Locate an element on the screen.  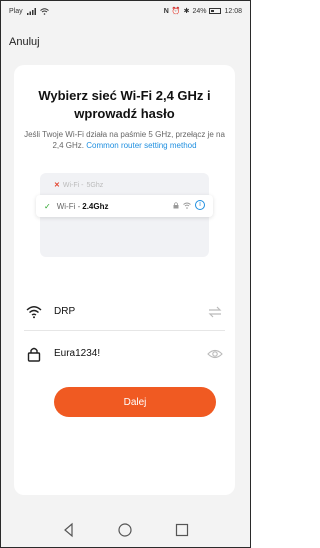
wifi-small-icon is located at coordinates (187, 205).